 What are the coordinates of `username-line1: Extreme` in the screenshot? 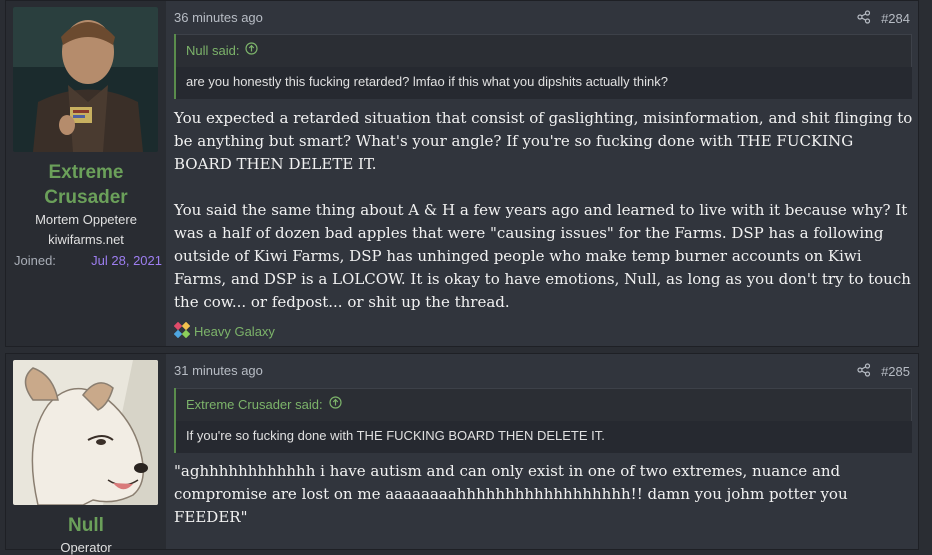 It's located at (86, 172).